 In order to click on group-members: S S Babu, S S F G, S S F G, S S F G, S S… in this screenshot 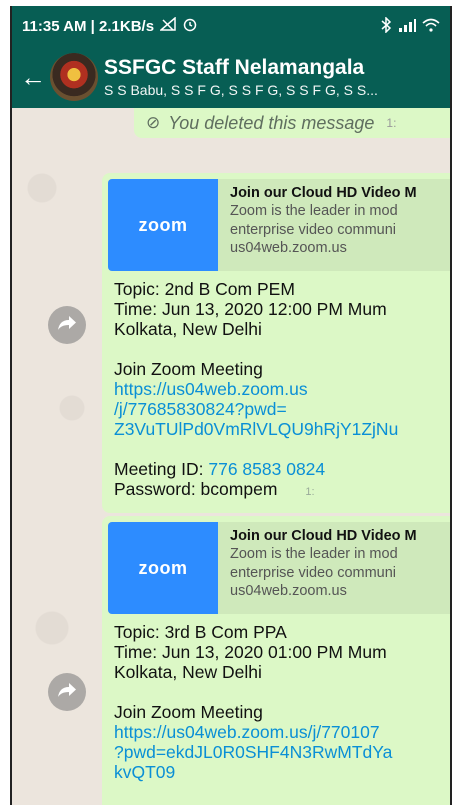, I will do `click(241, 90)`.